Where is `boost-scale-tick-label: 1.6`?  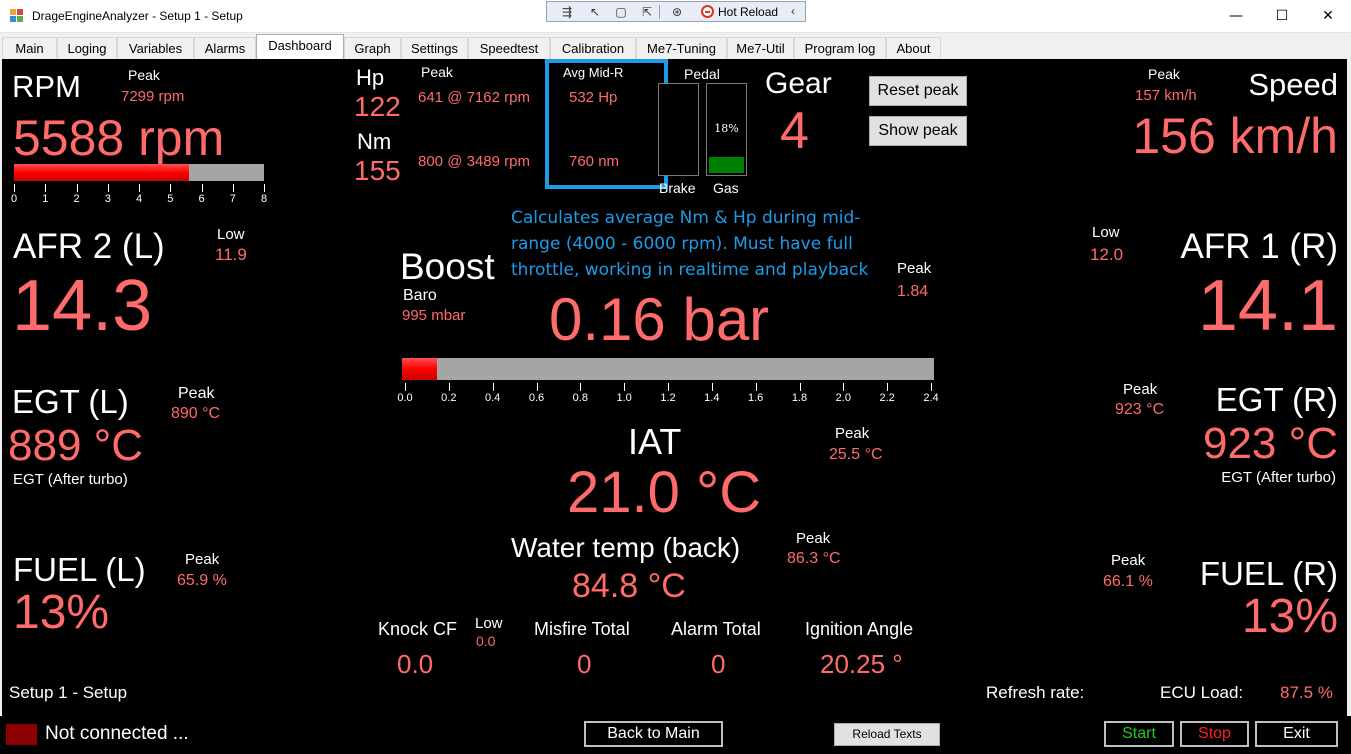 boost-scale-tick-label: 1.6 is located at coordinates (756, 398).